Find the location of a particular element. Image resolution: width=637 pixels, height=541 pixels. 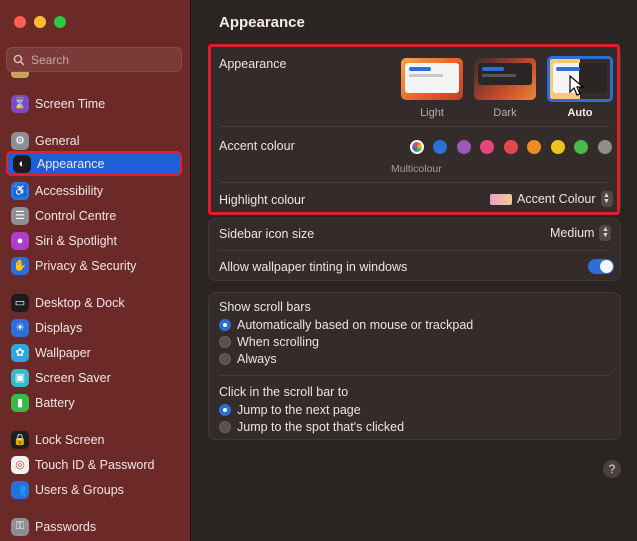

show-scroll-bars-label: Show scroll bars is located at coordinates (265, 307).